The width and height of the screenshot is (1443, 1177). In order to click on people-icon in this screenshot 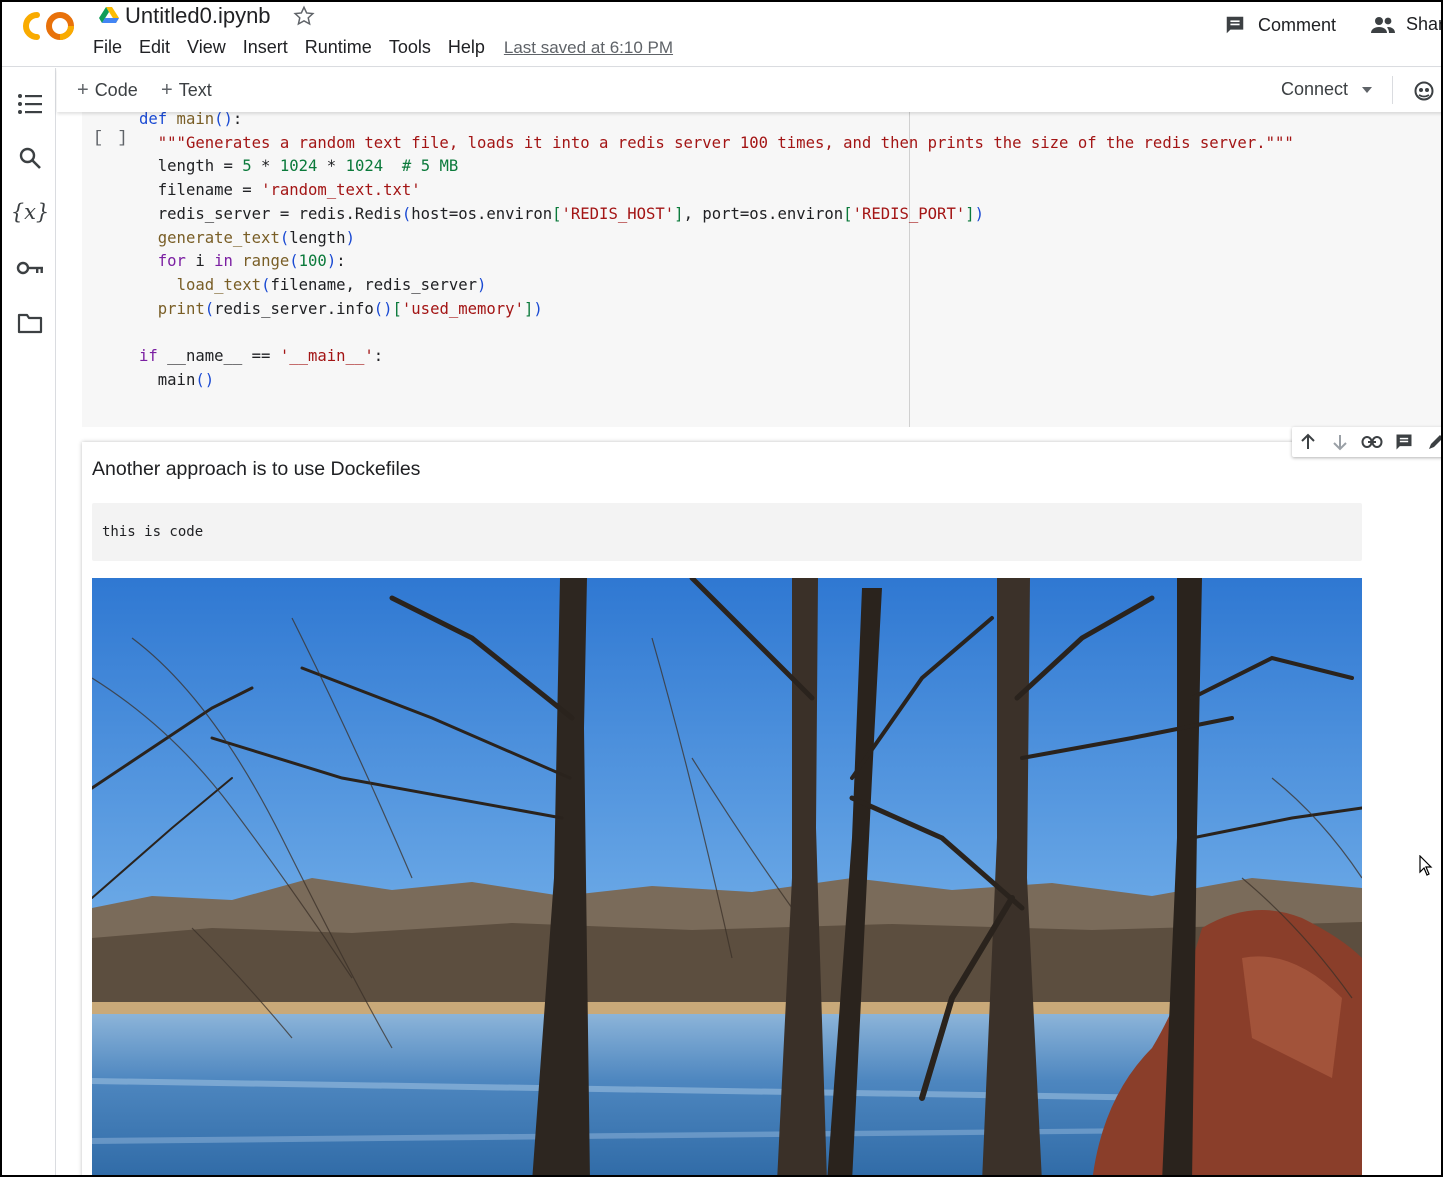, I will do `click(1383, 24)`.